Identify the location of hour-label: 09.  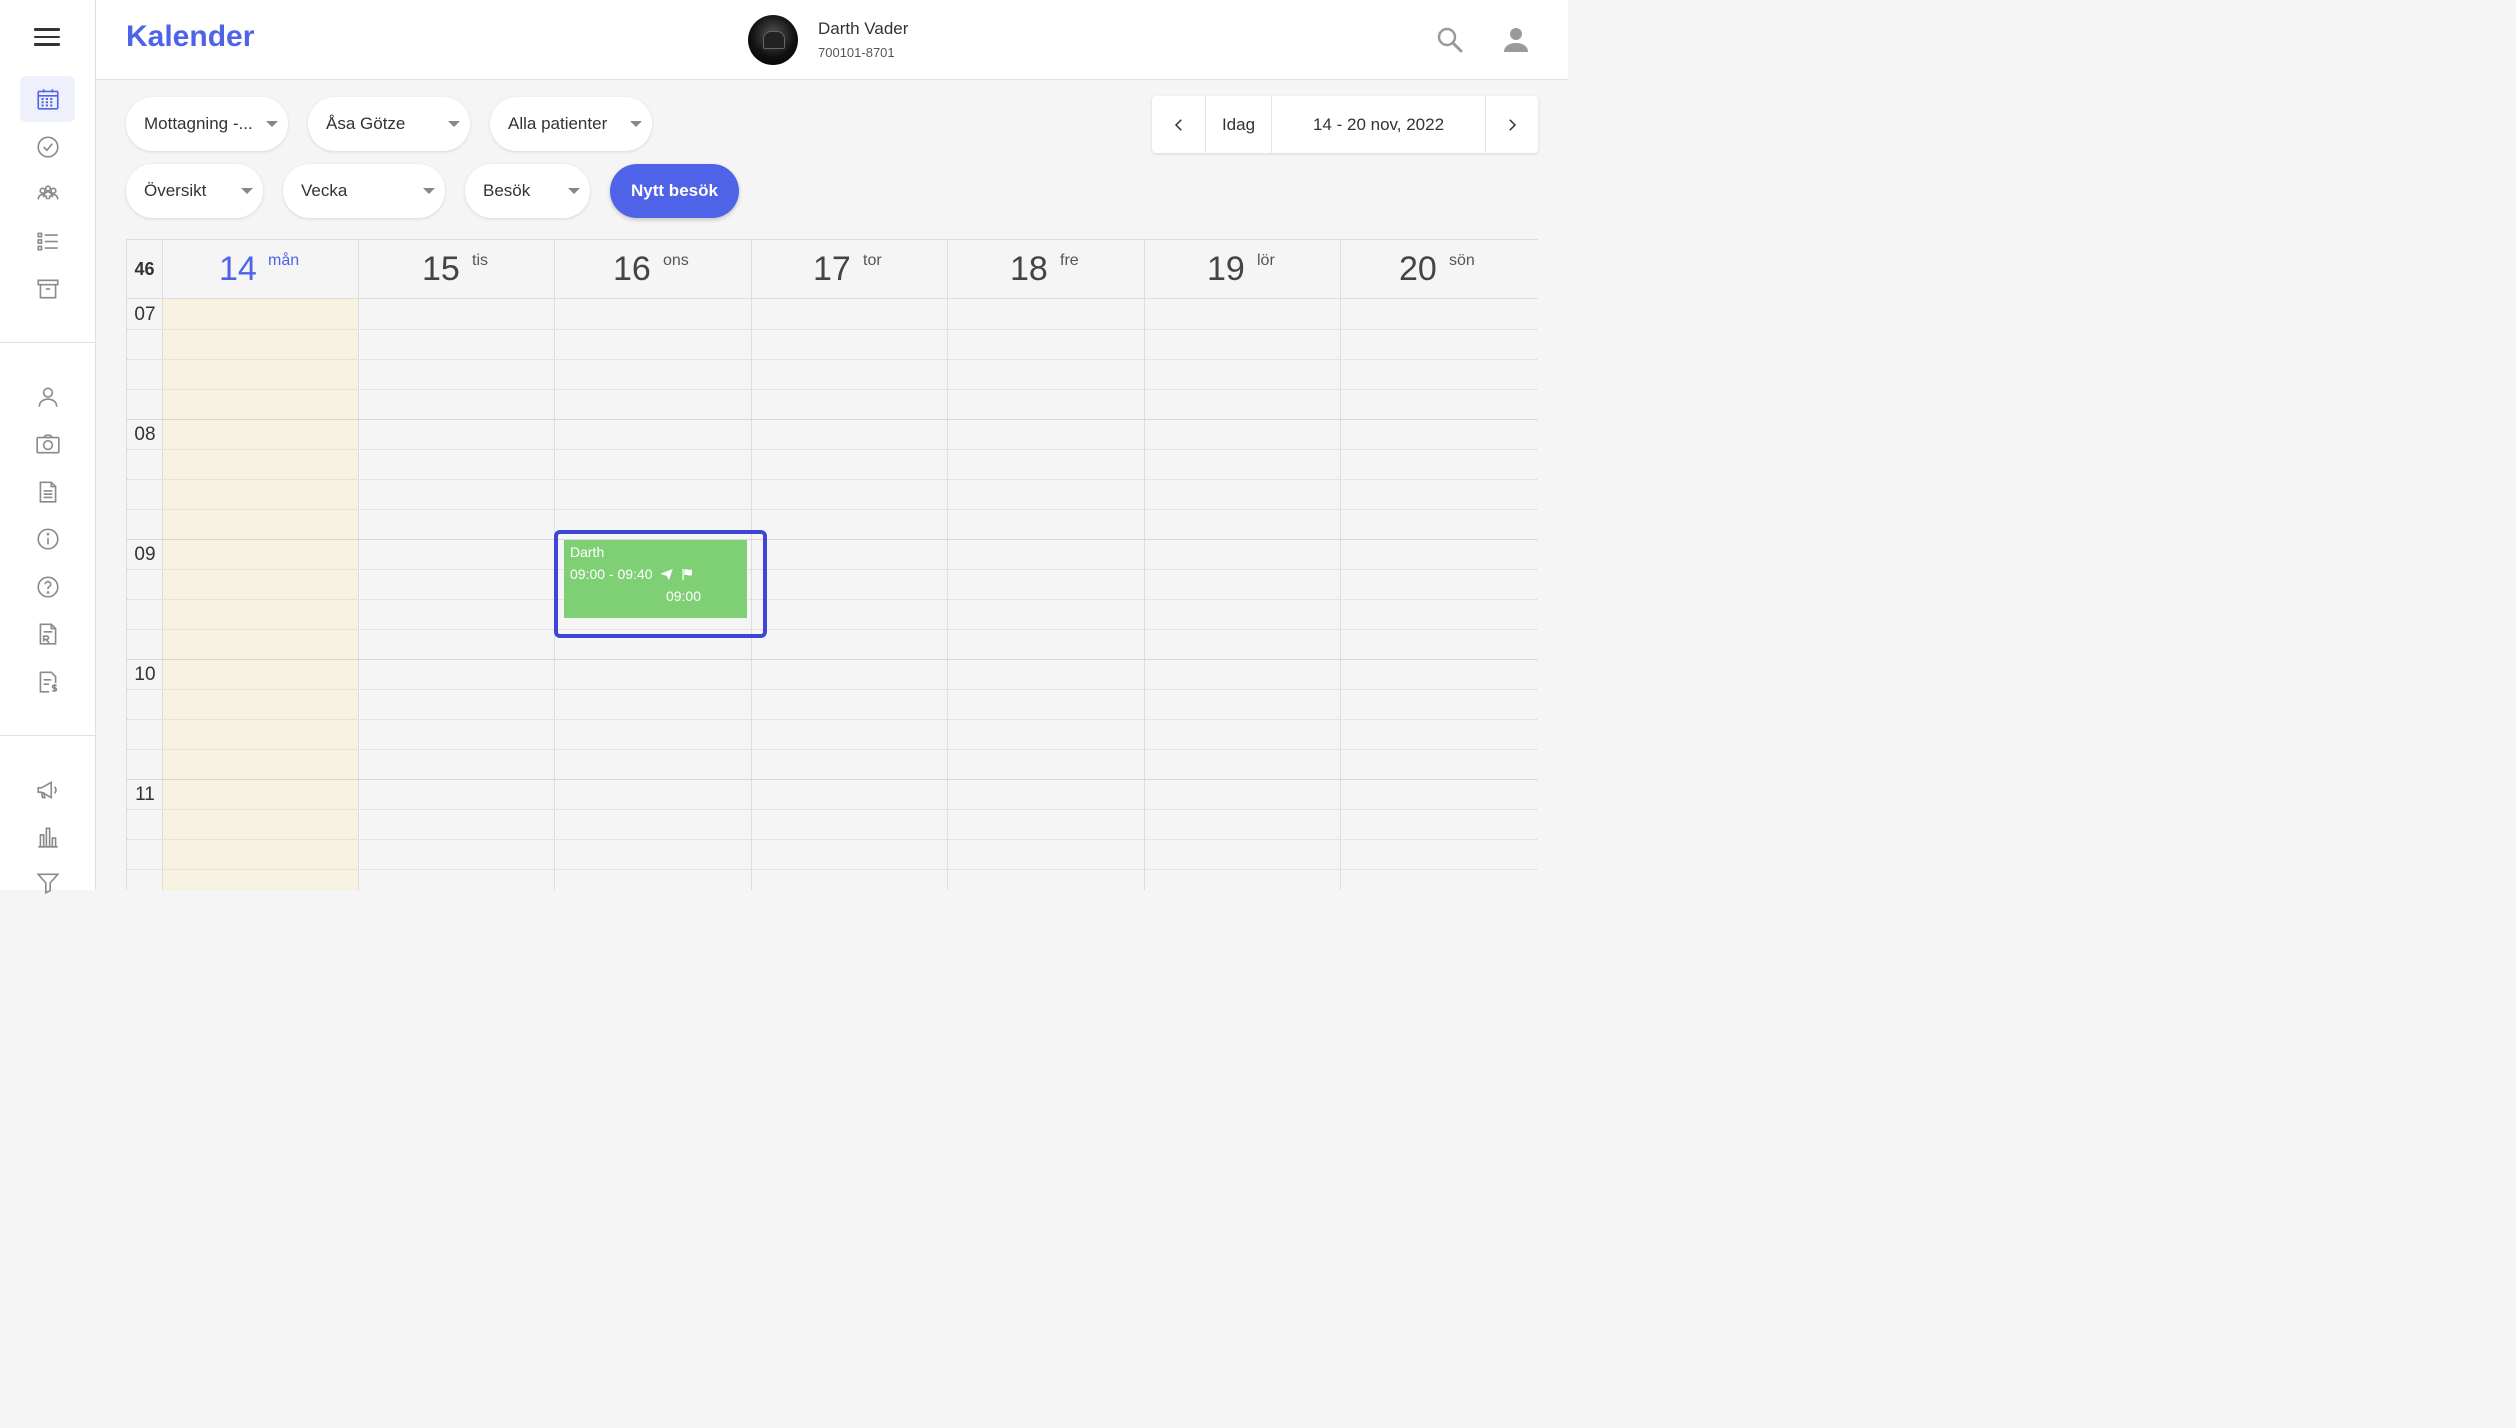
(145, 554).